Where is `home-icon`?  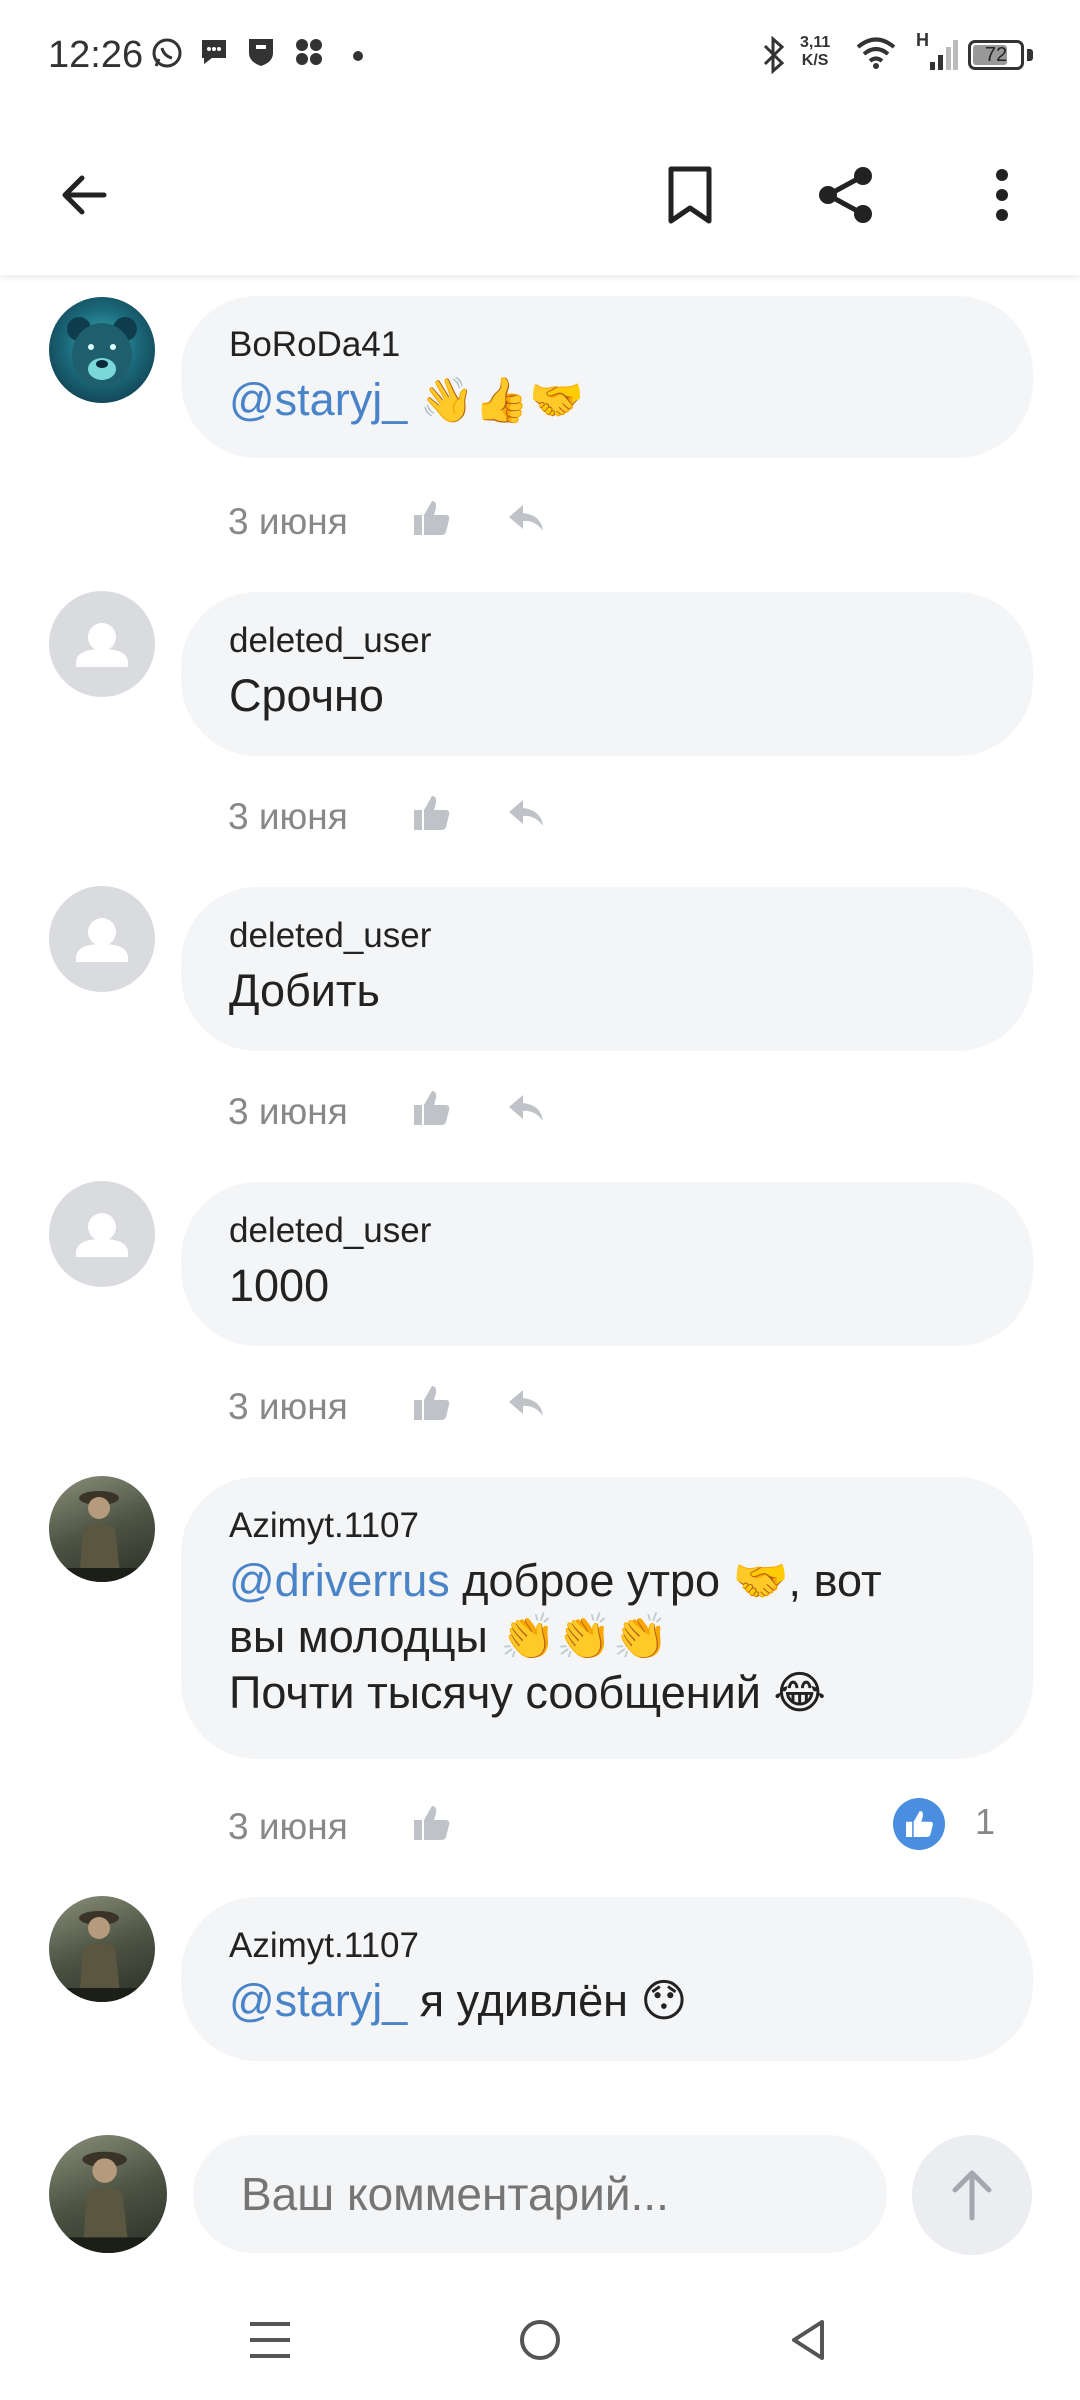
home-icon is located at coordinates (540, 2340).